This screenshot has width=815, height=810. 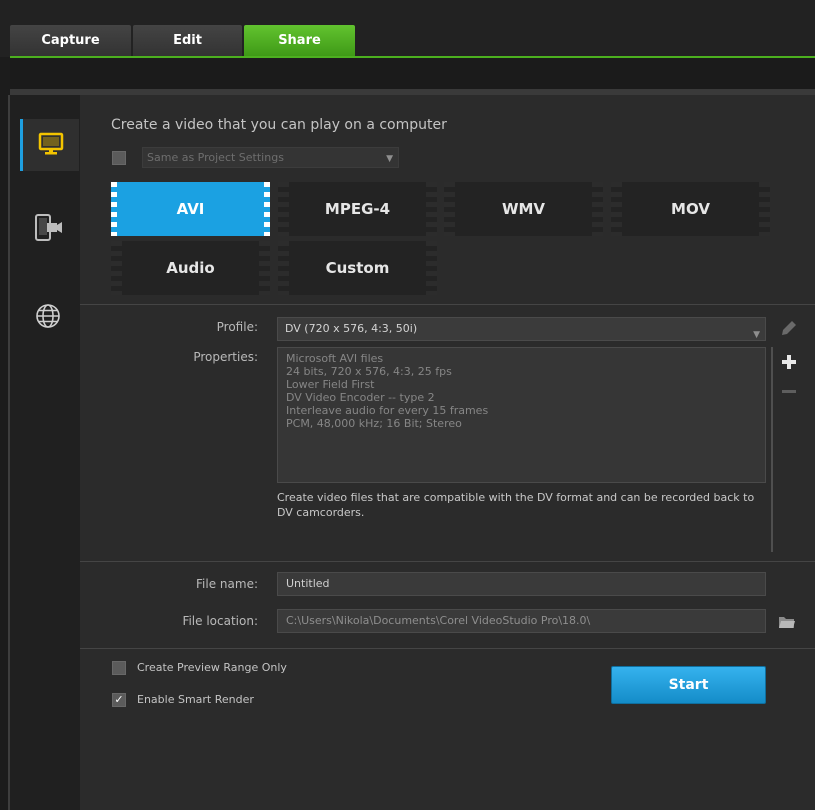 What do you see at coordinates (119, 158) in the screenshot?
I see `same-as-project-checkbox` at bounding box center [119, 158].